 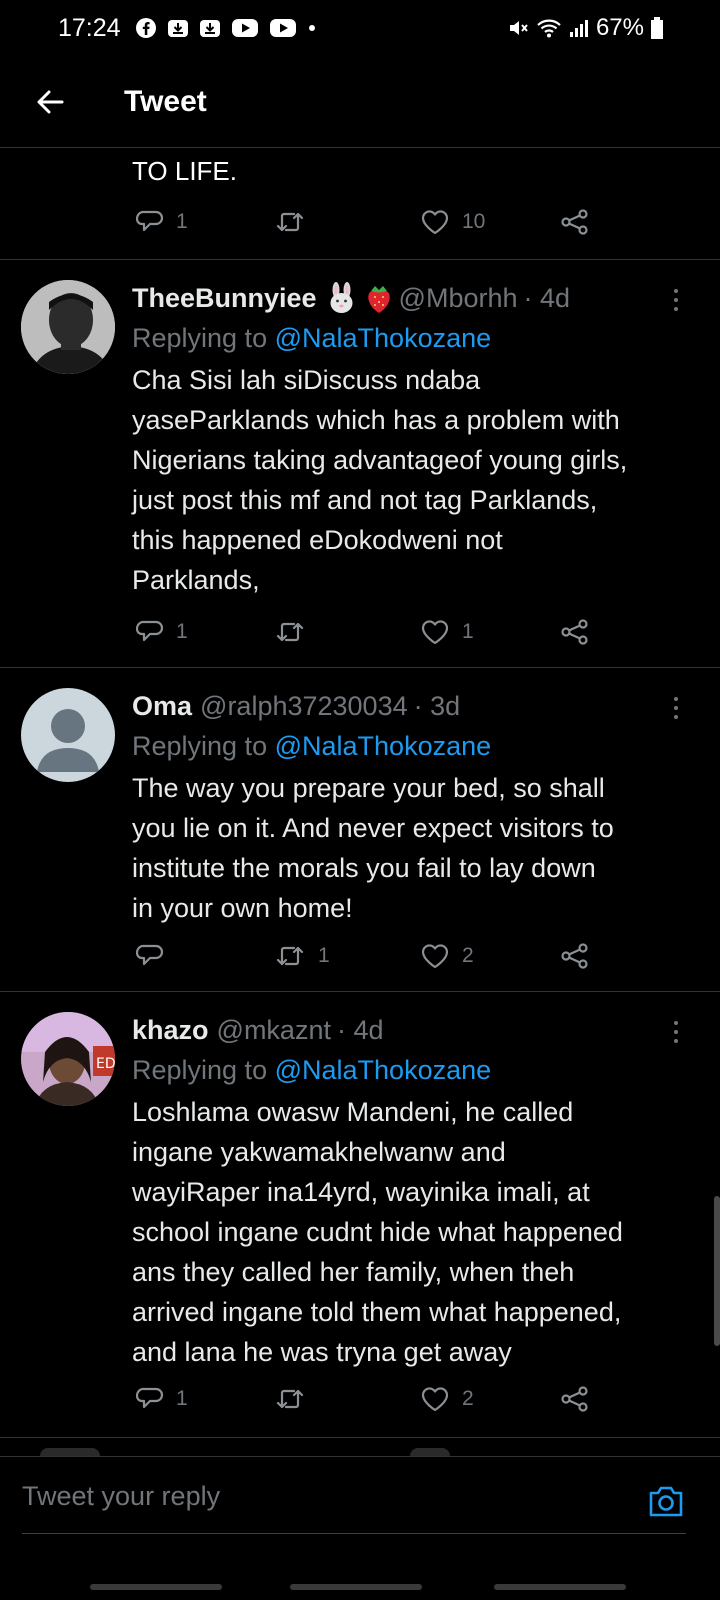 I want to click on top-app-bar: Tweet, so click(x=360, y=102).